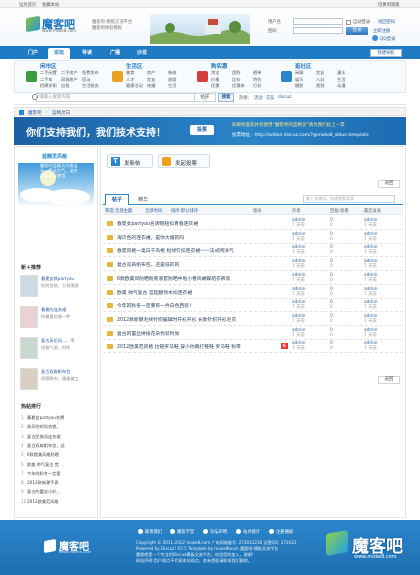 This screenshot has height=575, width=420. What do you see at coordinates (175, 250) in the screenshot?
I see `thread-title: 春夏风格—奥白千鸟格 松绿钉扣连衣裙～～法式网洋气` at bounding box center [175, 250].